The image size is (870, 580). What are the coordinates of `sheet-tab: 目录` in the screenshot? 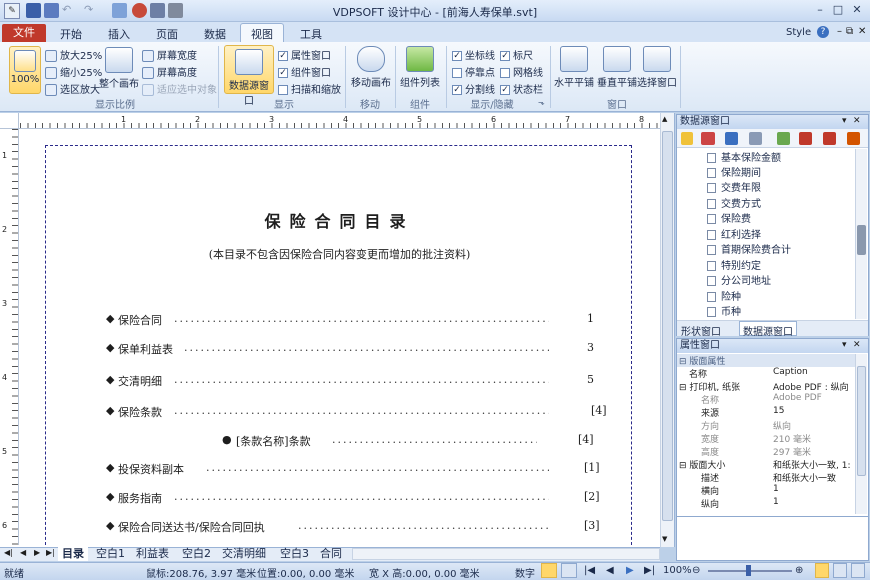 It's located at (73, 554).